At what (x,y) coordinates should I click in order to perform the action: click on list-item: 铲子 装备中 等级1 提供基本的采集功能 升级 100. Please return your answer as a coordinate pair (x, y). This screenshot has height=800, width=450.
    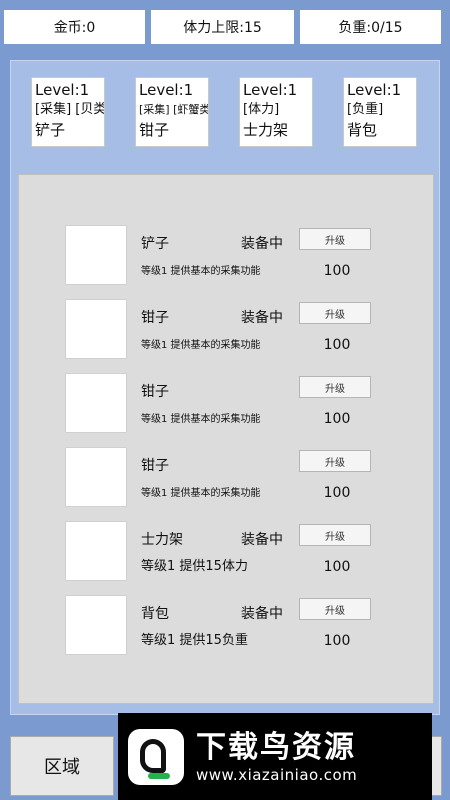
    Looking at the image, I should click on (222, 255).